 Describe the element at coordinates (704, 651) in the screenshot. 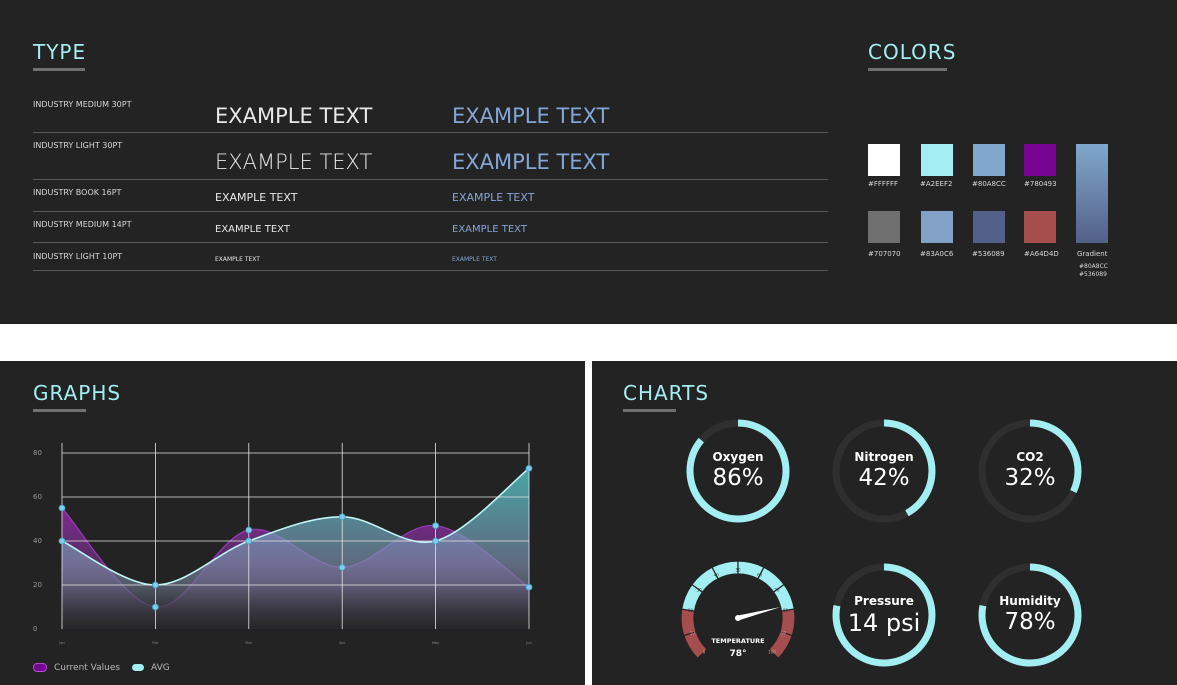

I see `gauge-tick-label: 0` at that location.